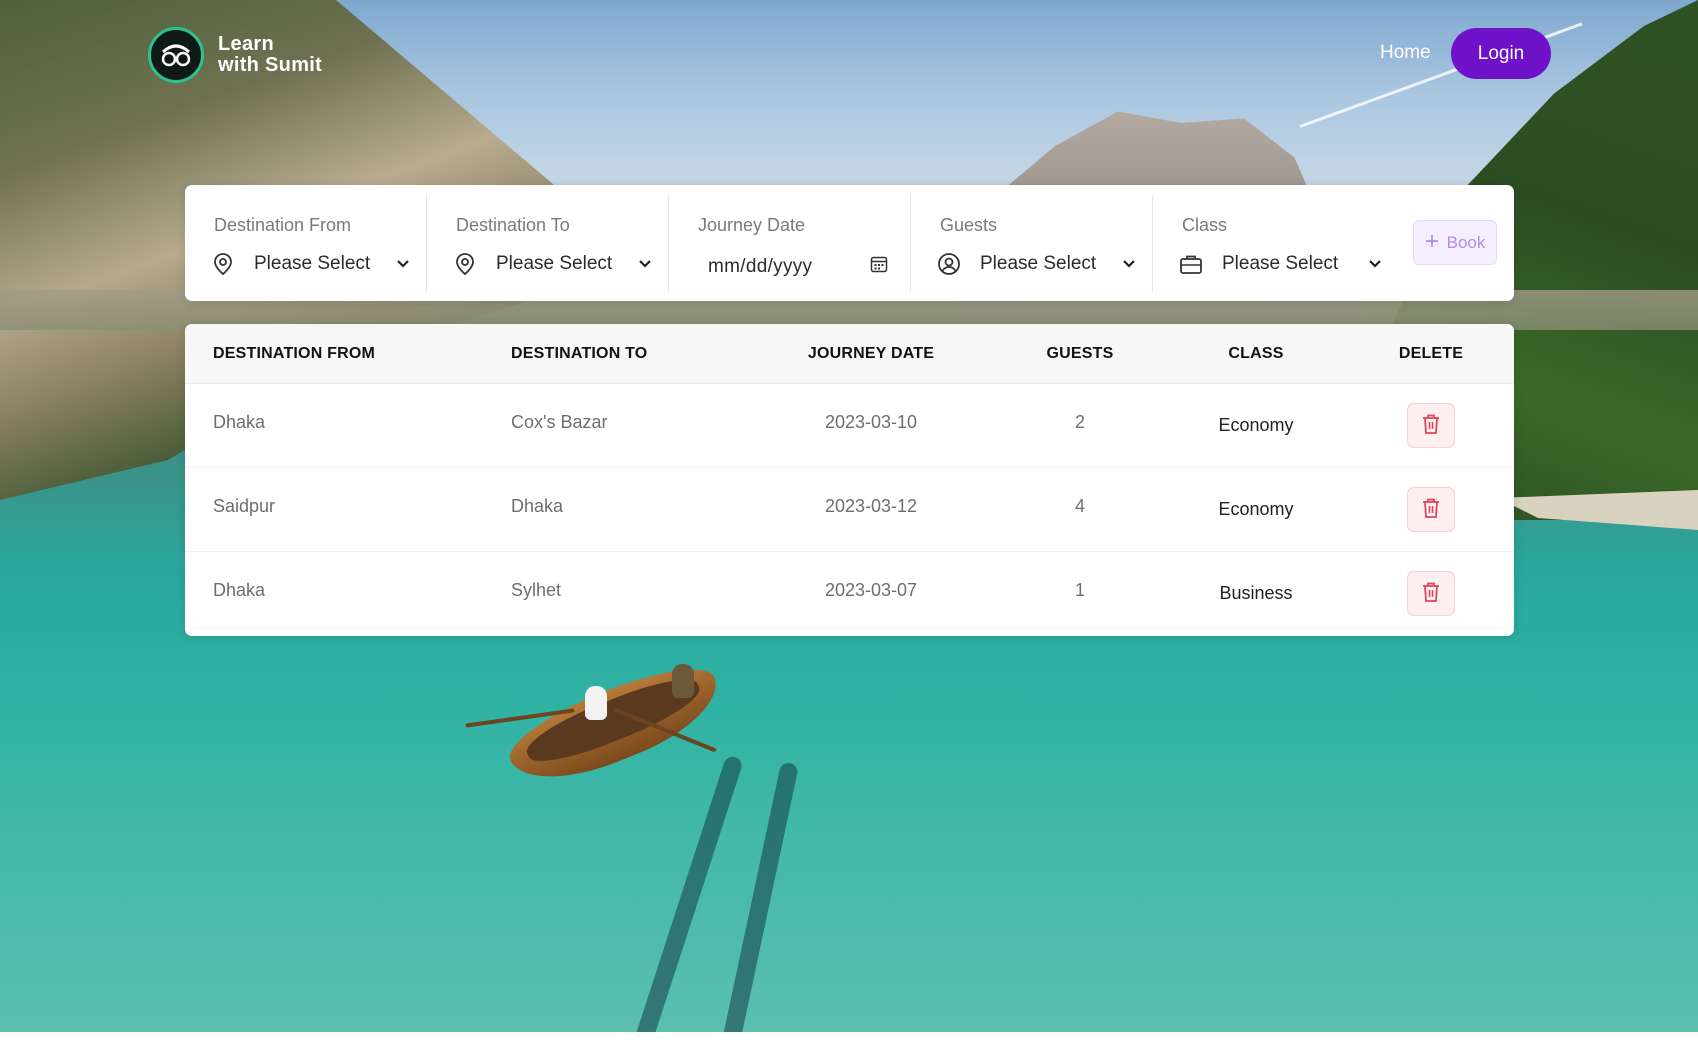 The image size is (1698, 1064). I want to click on guests-field: Guests Please Select, so click(1032, 243).